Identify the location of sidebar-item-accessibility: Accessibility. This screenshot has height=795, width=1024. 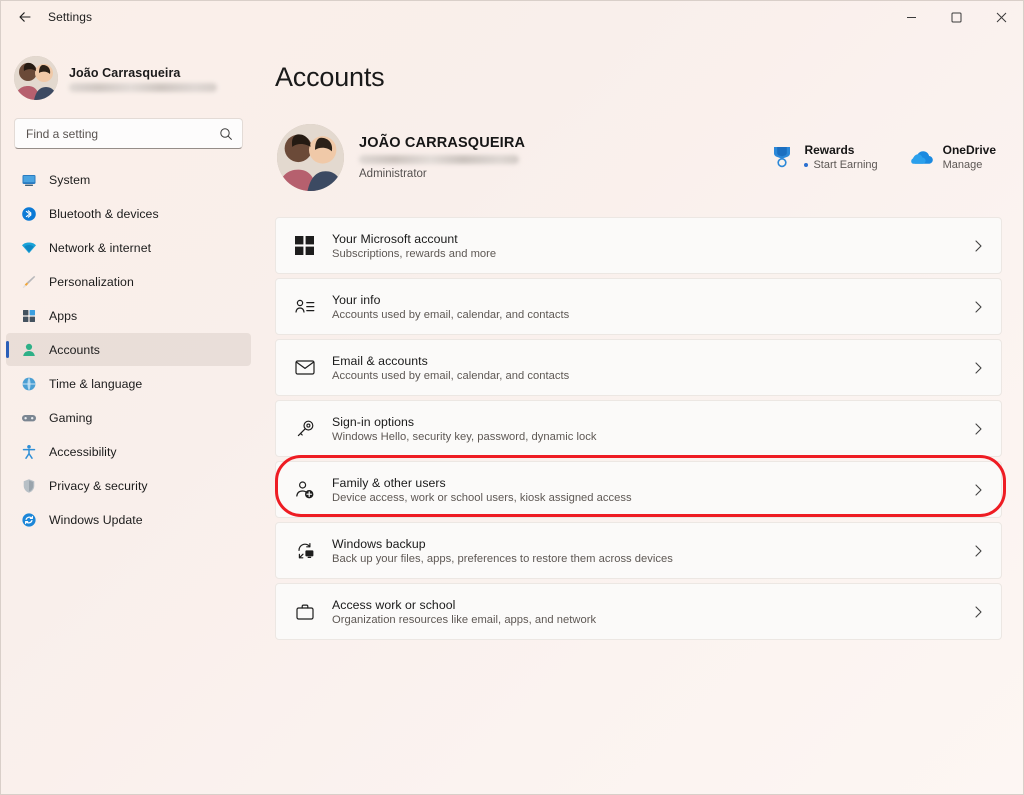
(128, 451).